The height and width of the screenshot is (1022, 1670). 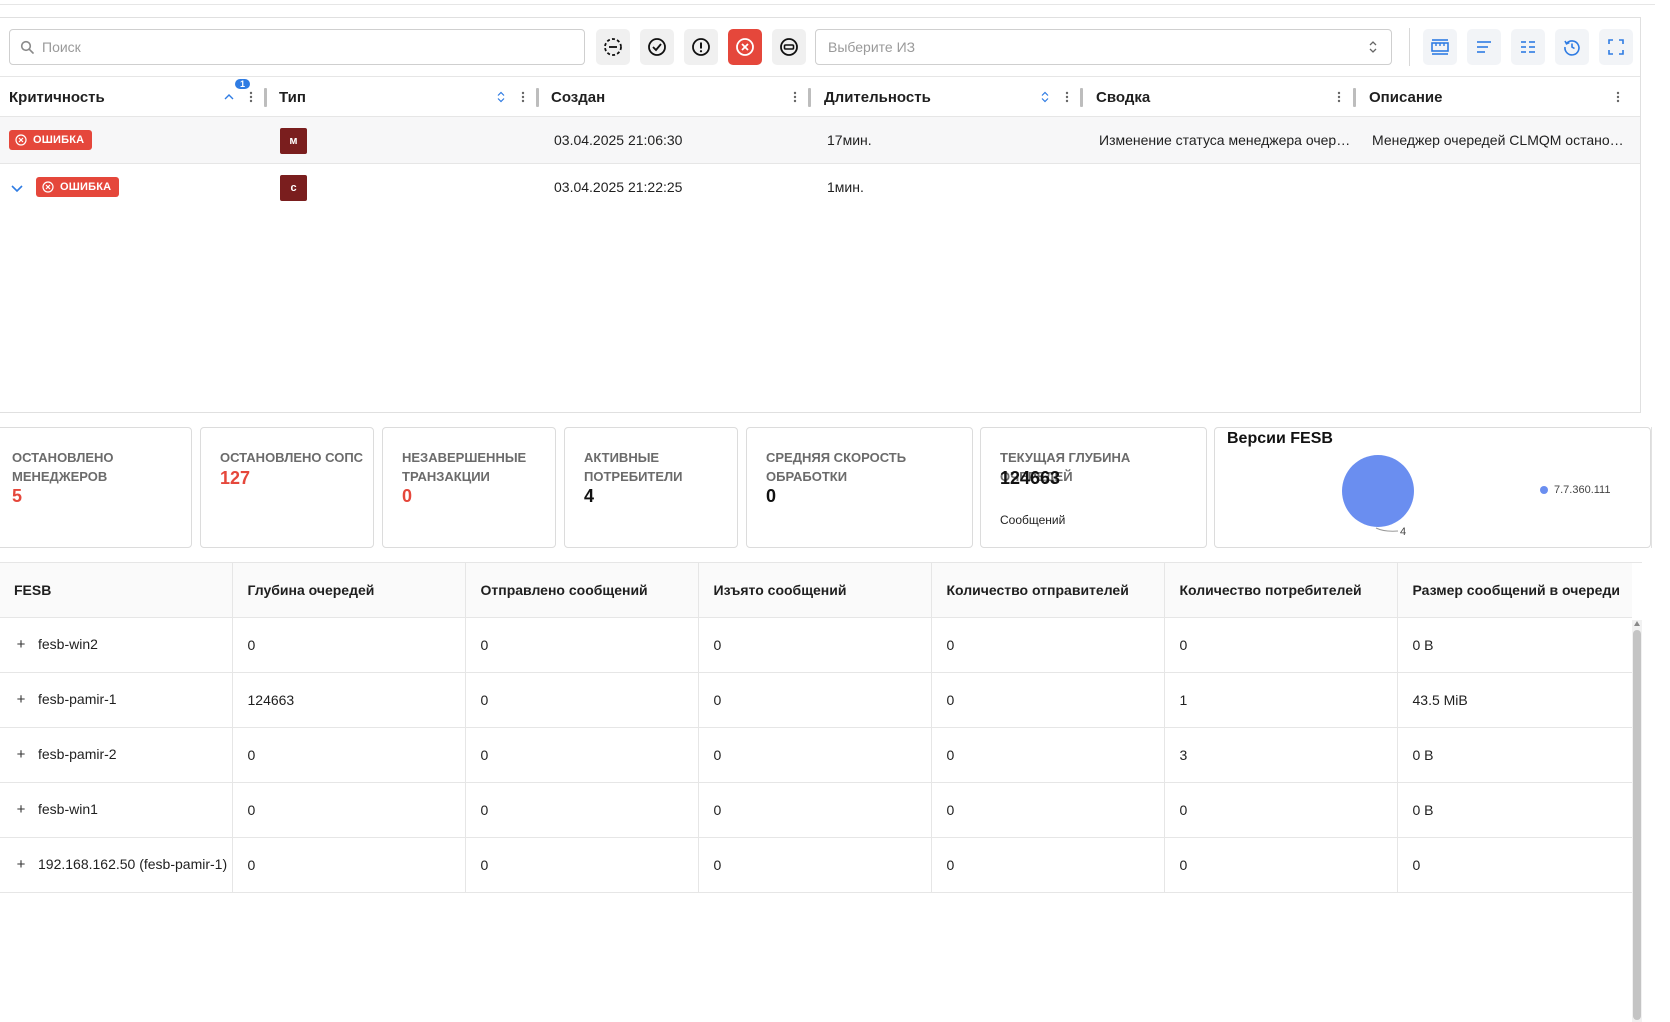 What do you see at coordinates (815, 590) in the screenshot?
I see `column-header-removed: Изъято сообщений` at bounding box center [815, 590].